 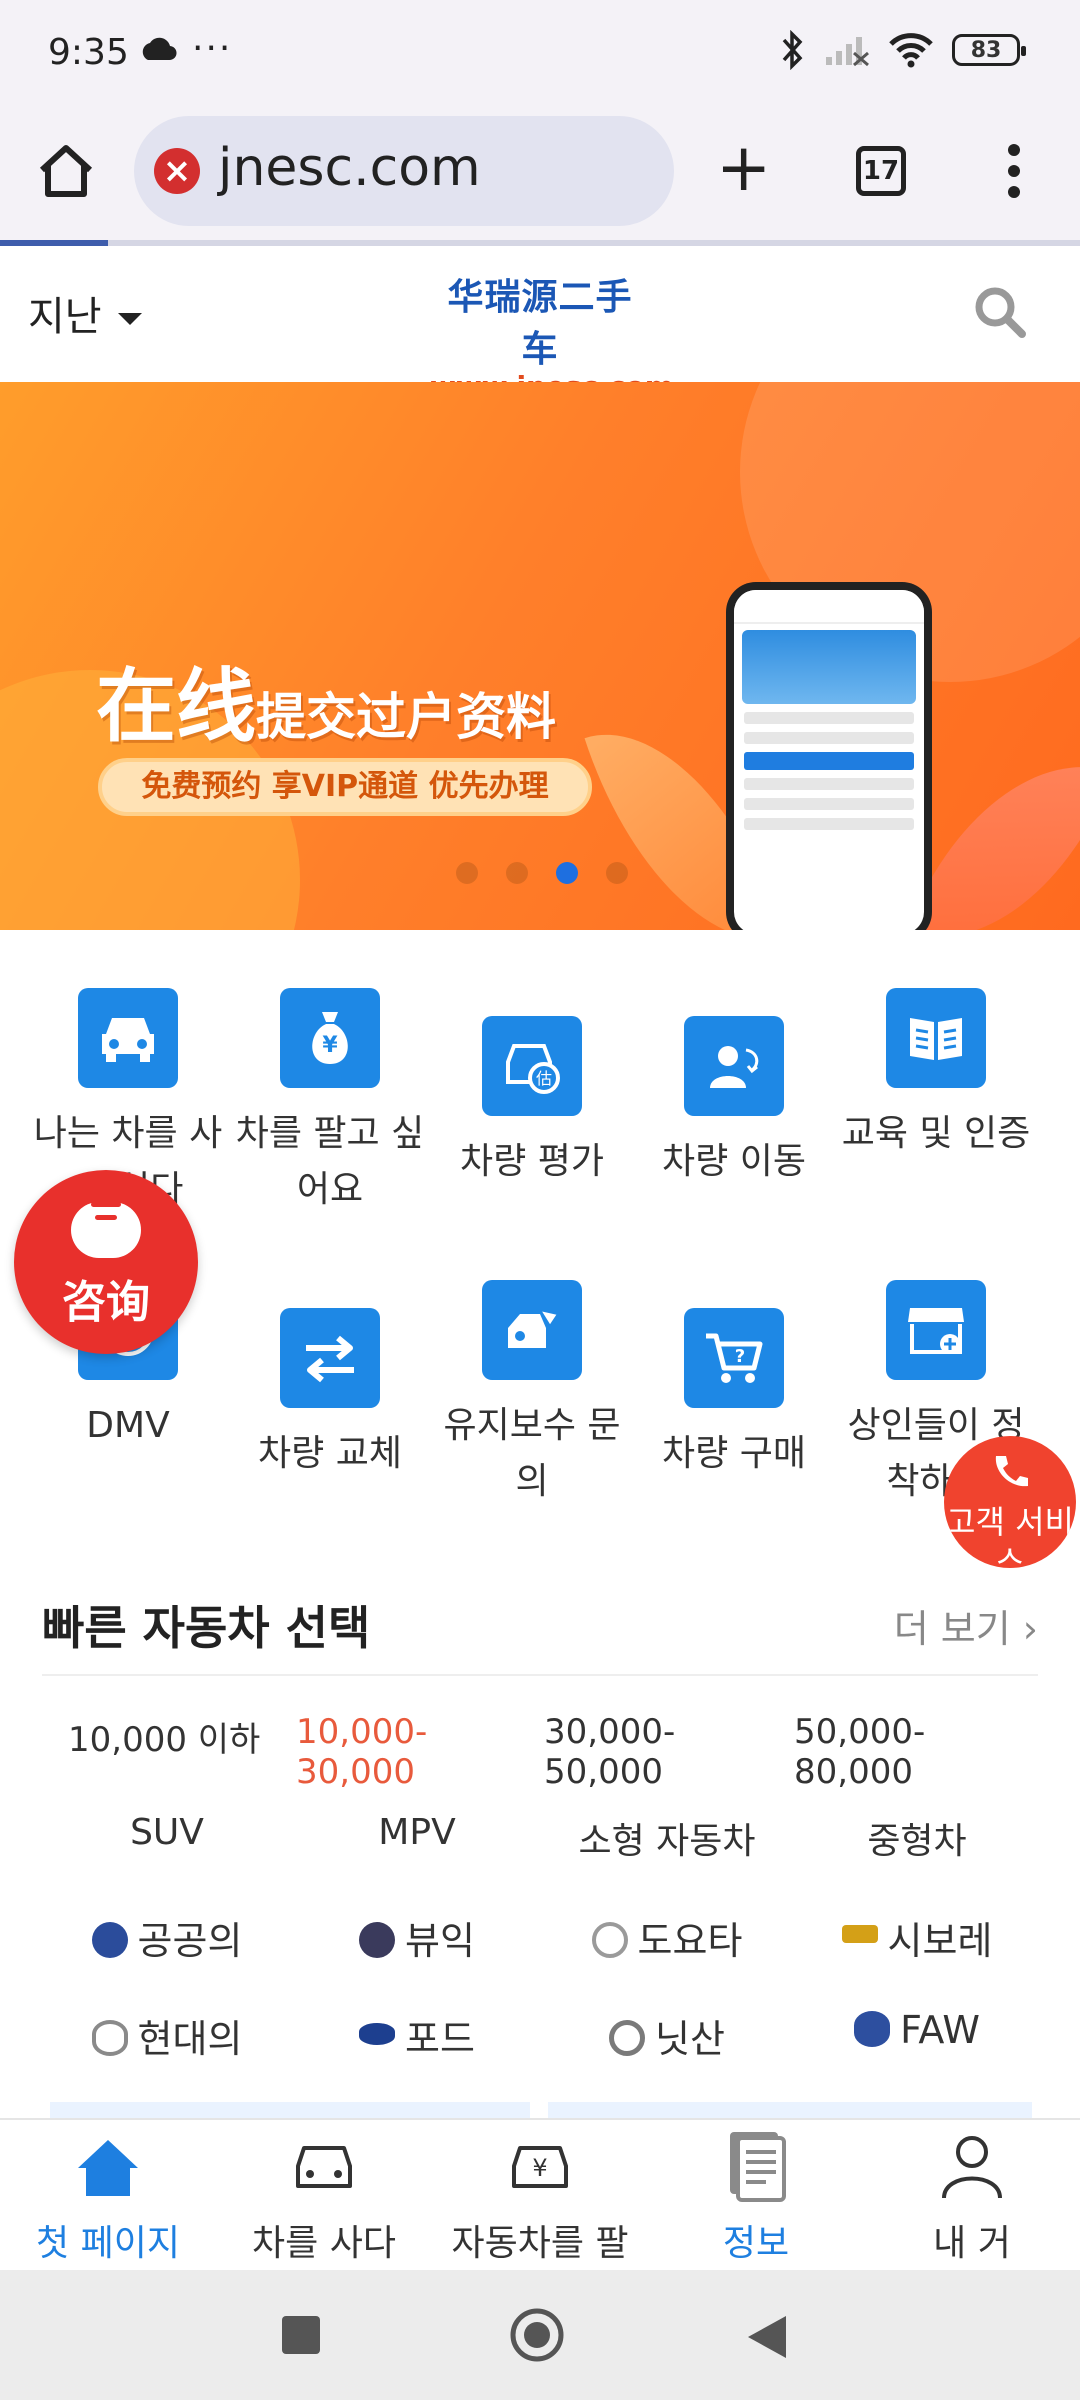 I want to click on price-filter: 30,000-50,000, so click(x=669, y=1752).